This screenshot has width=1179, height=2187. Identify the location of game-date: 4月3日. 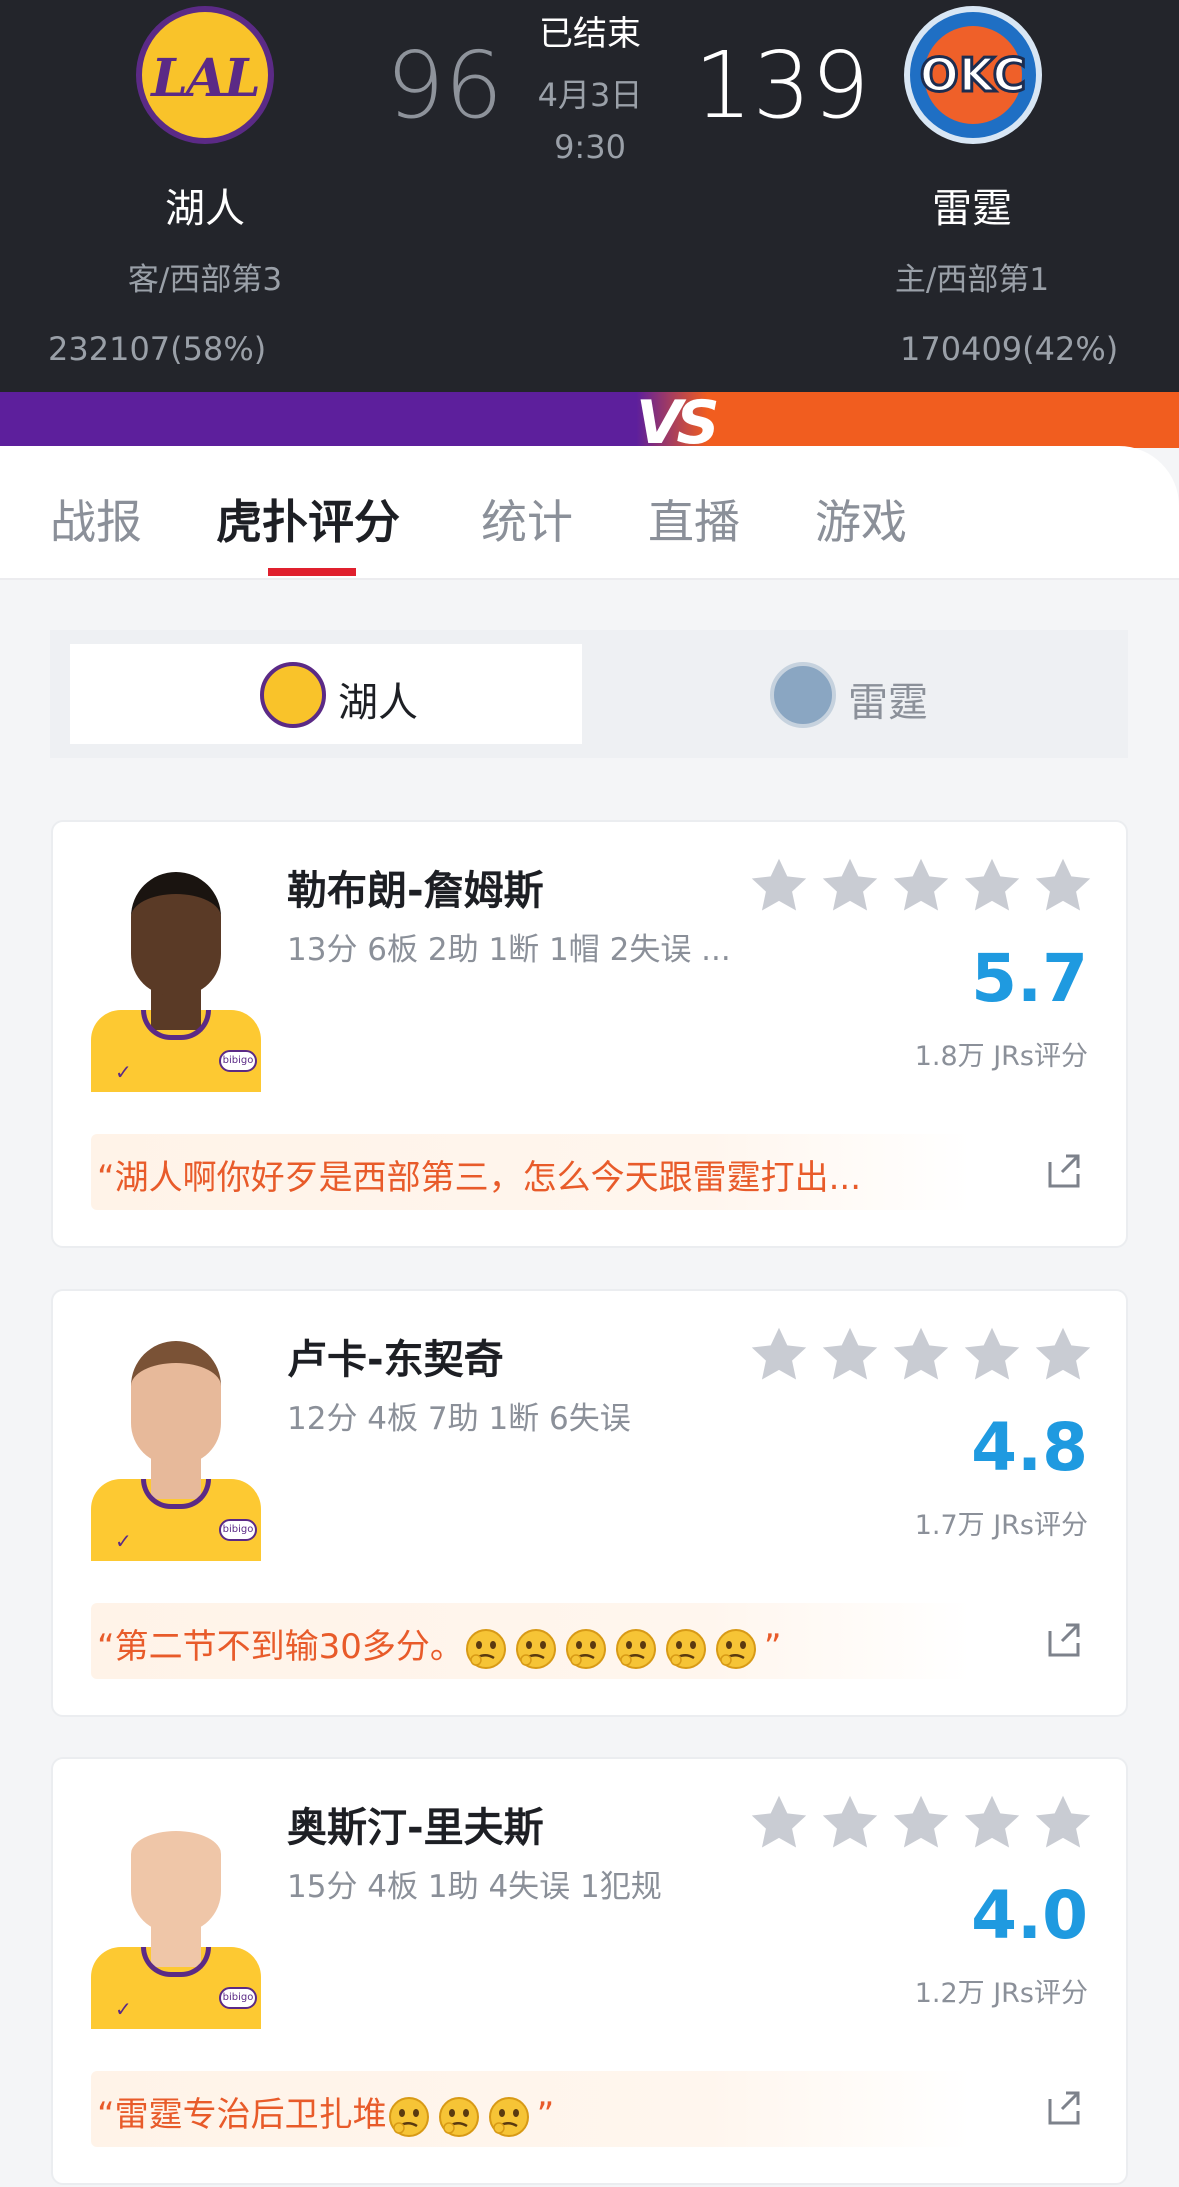
(590, 95).